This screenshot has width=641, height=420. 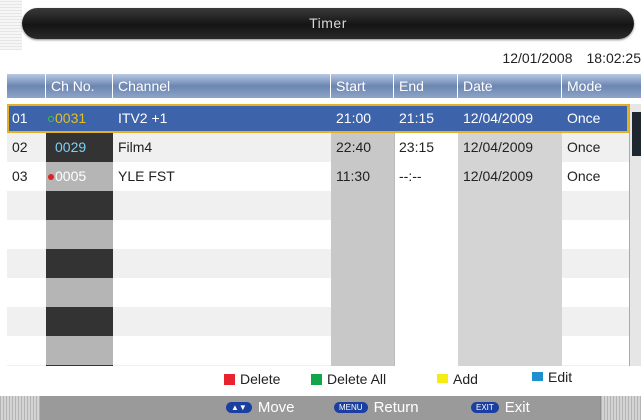 What do you see at coordinates (465, 379) in the screenshot?
I see `legend-add-label: Add` at bounding box center [465, 379].